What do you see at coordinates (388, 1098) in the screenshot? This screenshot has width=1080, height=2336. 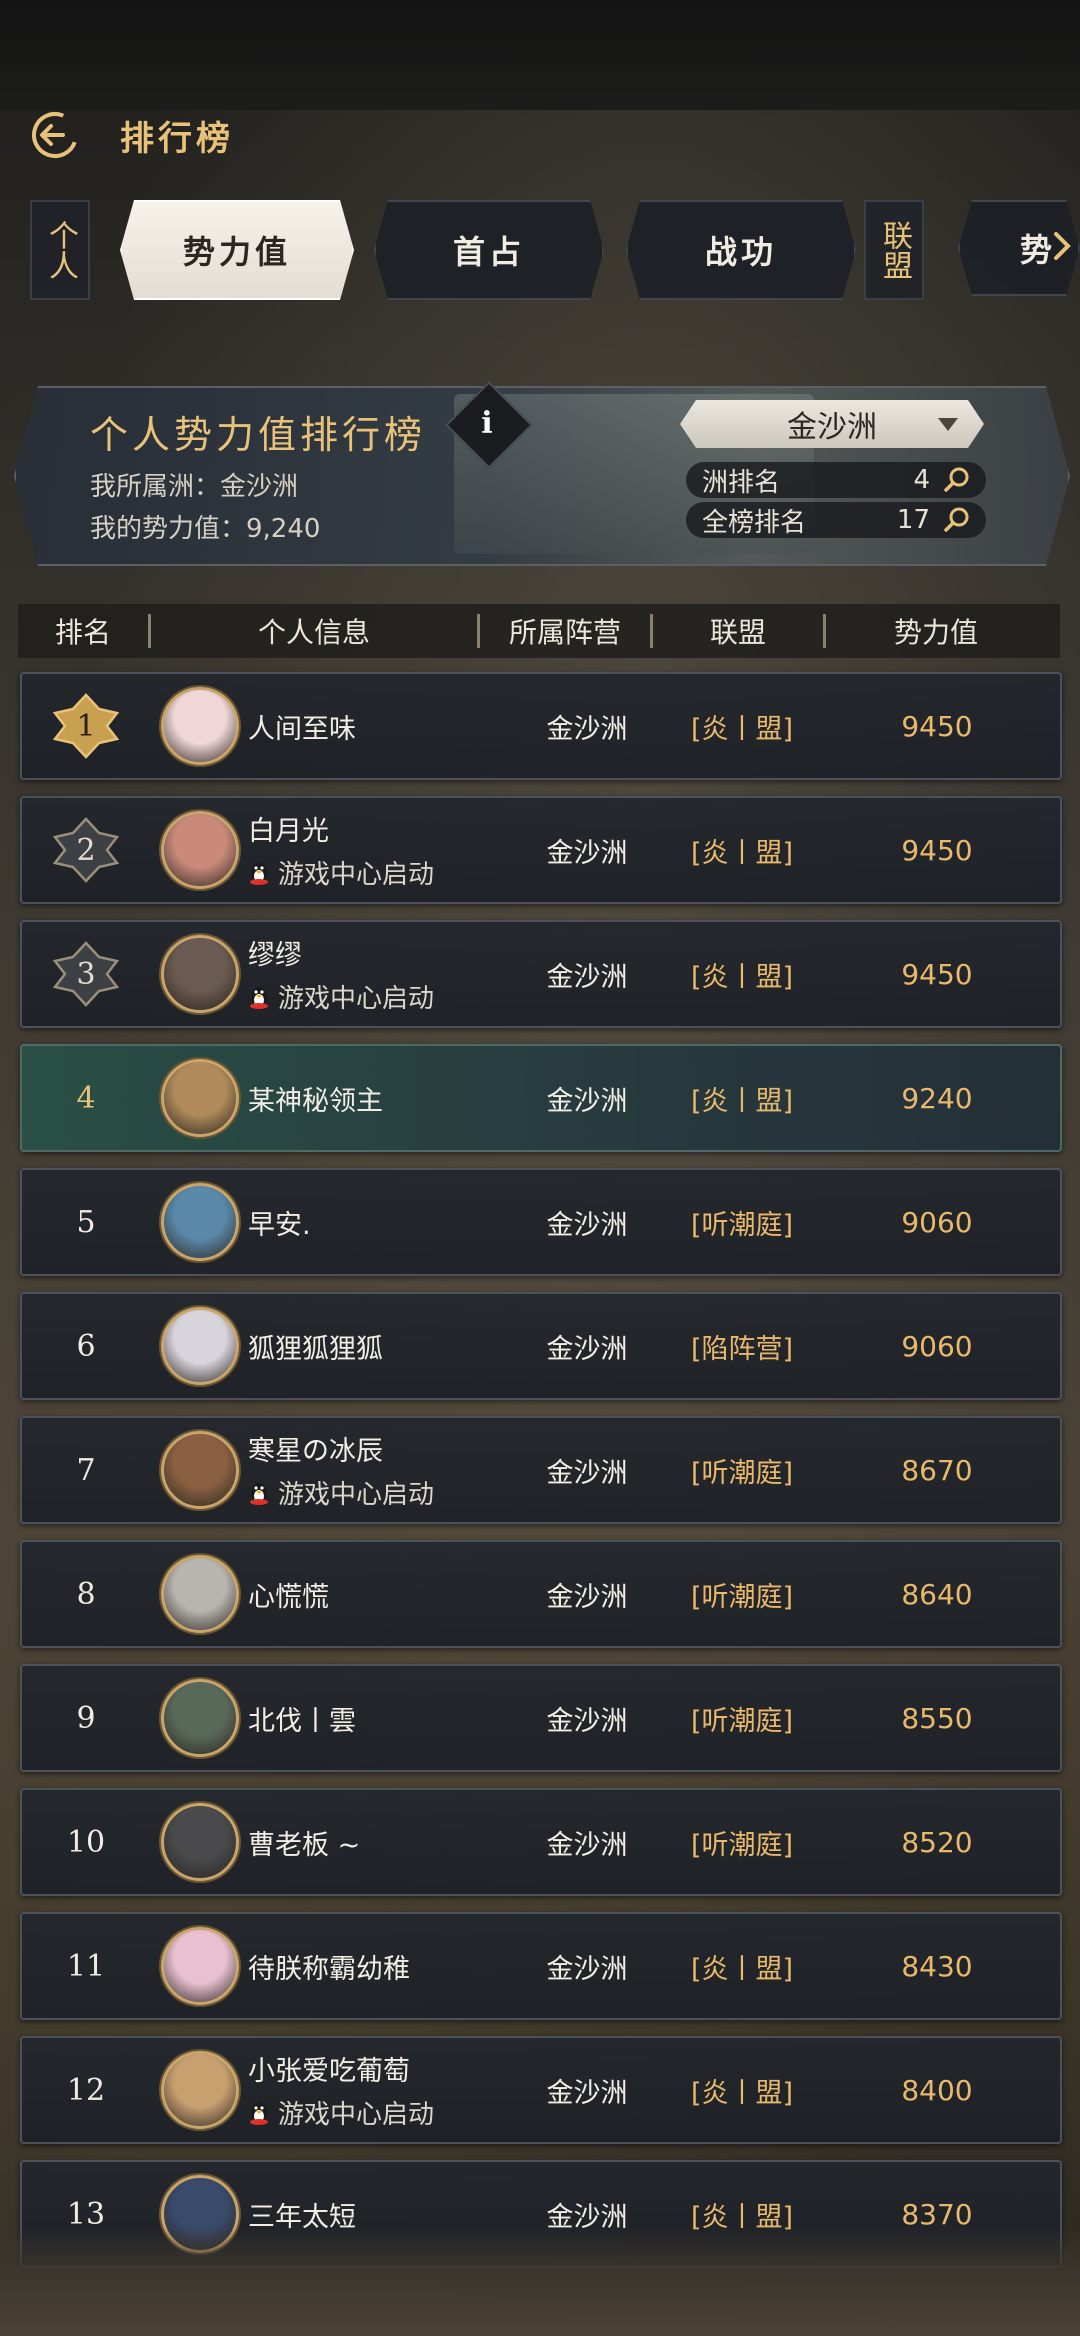 I see `player-info-cell: 某神秘领主` at bounding box center [388, 1098].